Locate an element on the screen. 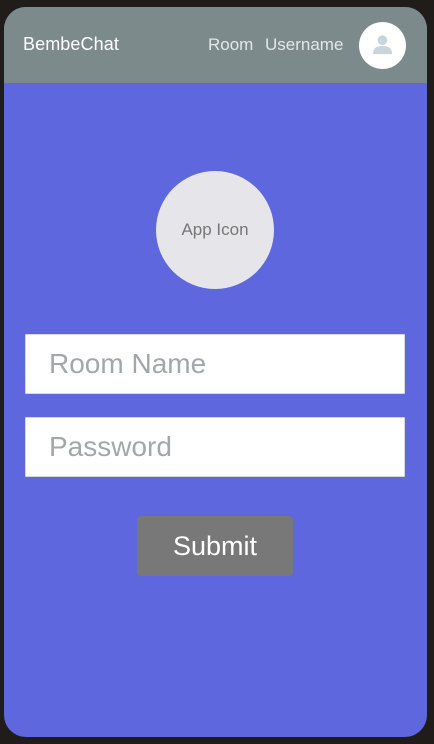  user-icon is located at coordinates (382, 45).